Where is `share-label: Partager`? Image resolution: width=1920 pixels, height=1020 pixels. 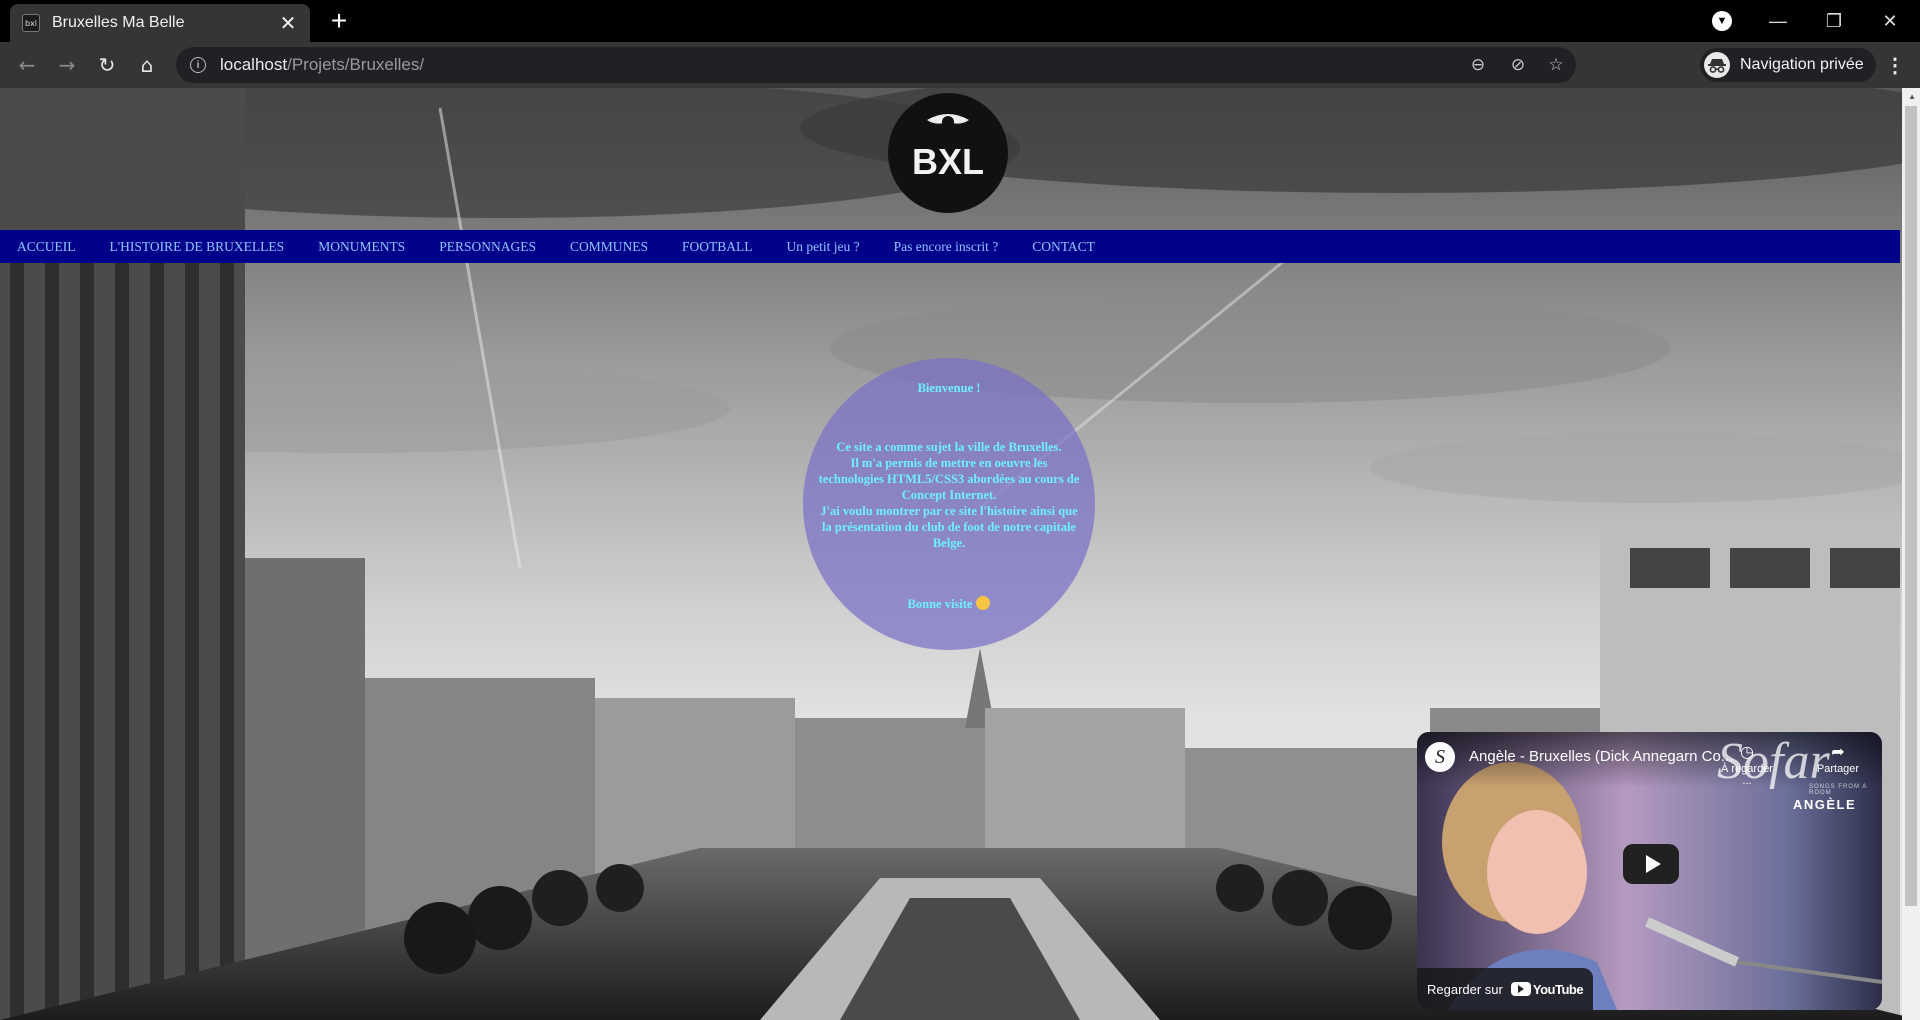 share-label: Partager is located at coordinates (1838, 769).